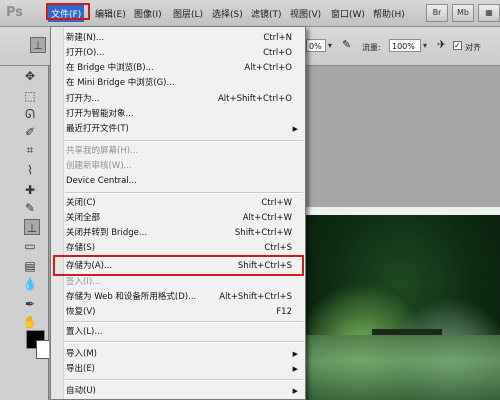  What do you see at coordinates (178, 265) in the screenshot?
I see `save-as-highlight` at bounding box center [178, 265].